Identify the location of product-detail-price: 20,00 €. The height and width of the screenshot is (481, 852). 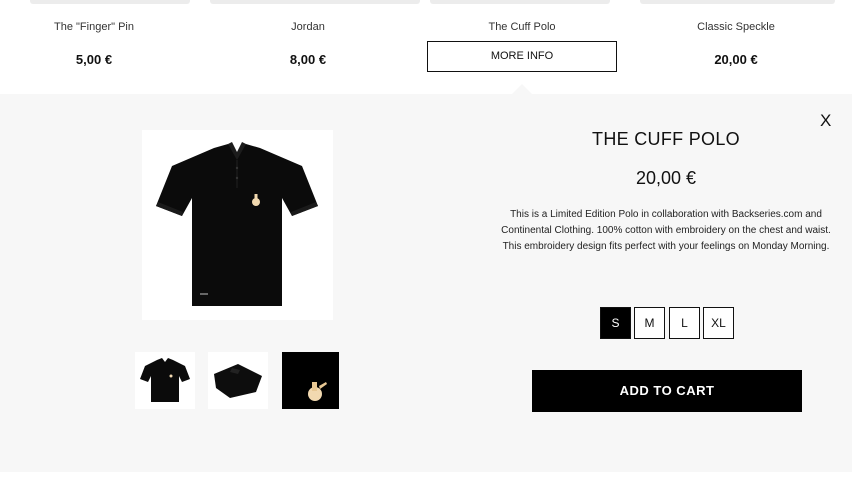
(666, 178).